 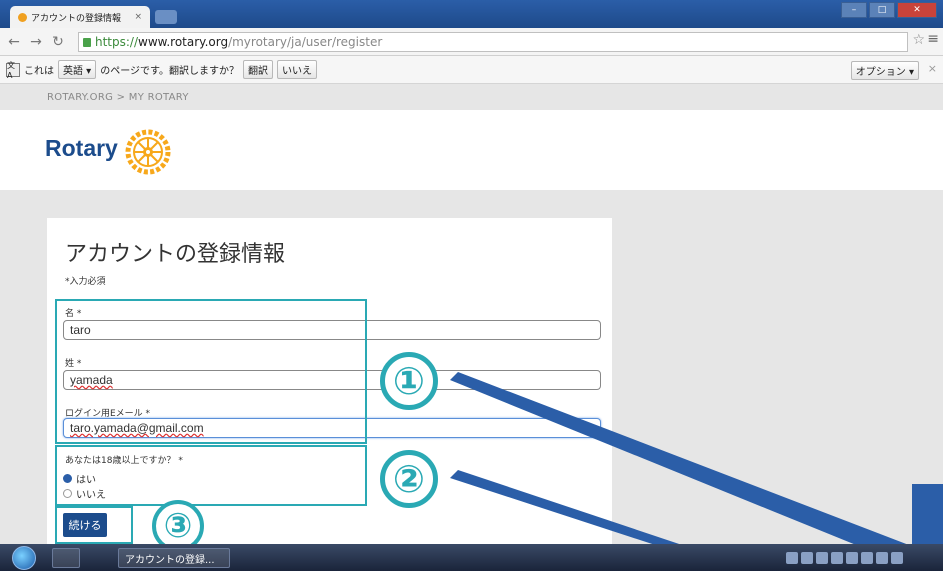 What do you see at coordinates (76, 18) in the screenshot?
I see `tab-title: アカウントの登録情報` at bounding box center [76, 18].